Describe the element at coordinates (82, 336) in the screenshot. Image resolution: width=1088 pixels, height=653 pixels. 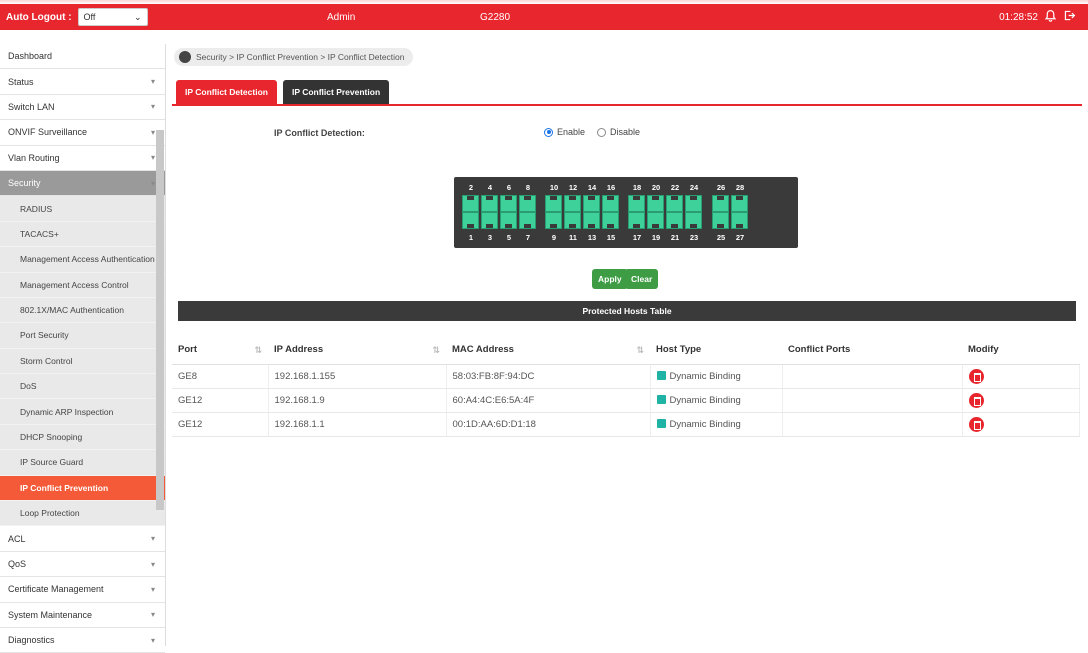
I see `sidebar-subitem-port-security: Port Security` at that location.